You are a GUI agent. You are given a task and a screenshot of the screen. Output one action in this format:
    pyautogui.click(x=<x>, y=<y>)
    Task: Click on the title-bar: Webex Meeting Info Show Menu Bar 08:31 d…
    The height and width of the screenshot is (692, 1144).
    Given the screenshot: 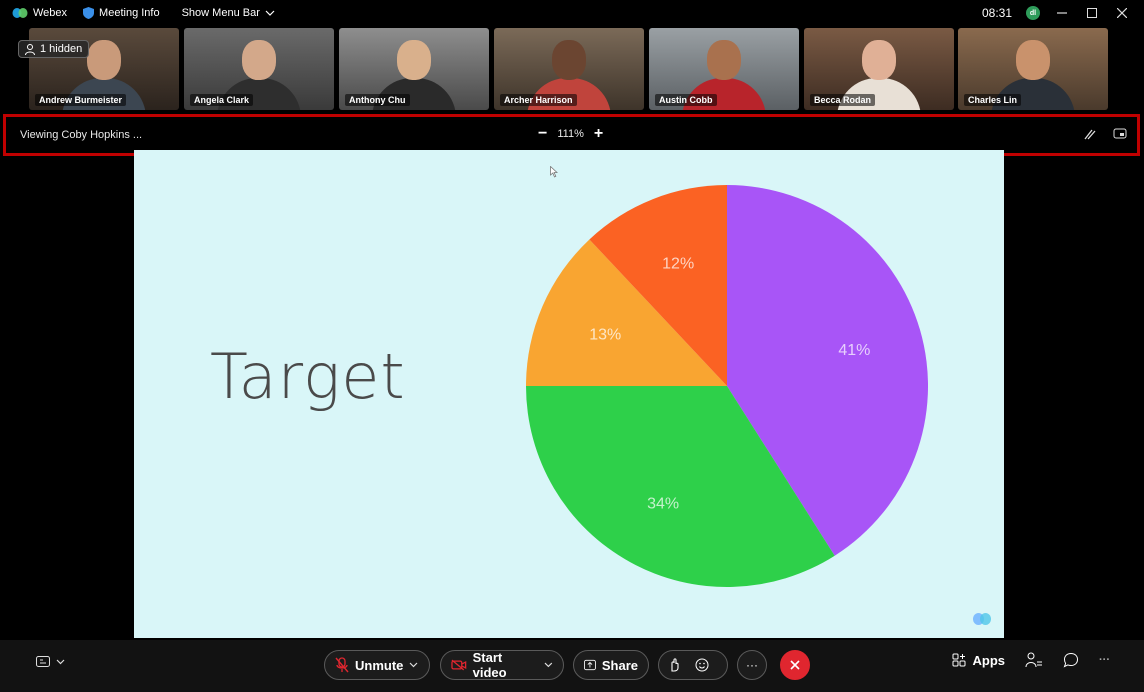 What is the action you would take?
    pyautogui.click(x=572, y=13)
    